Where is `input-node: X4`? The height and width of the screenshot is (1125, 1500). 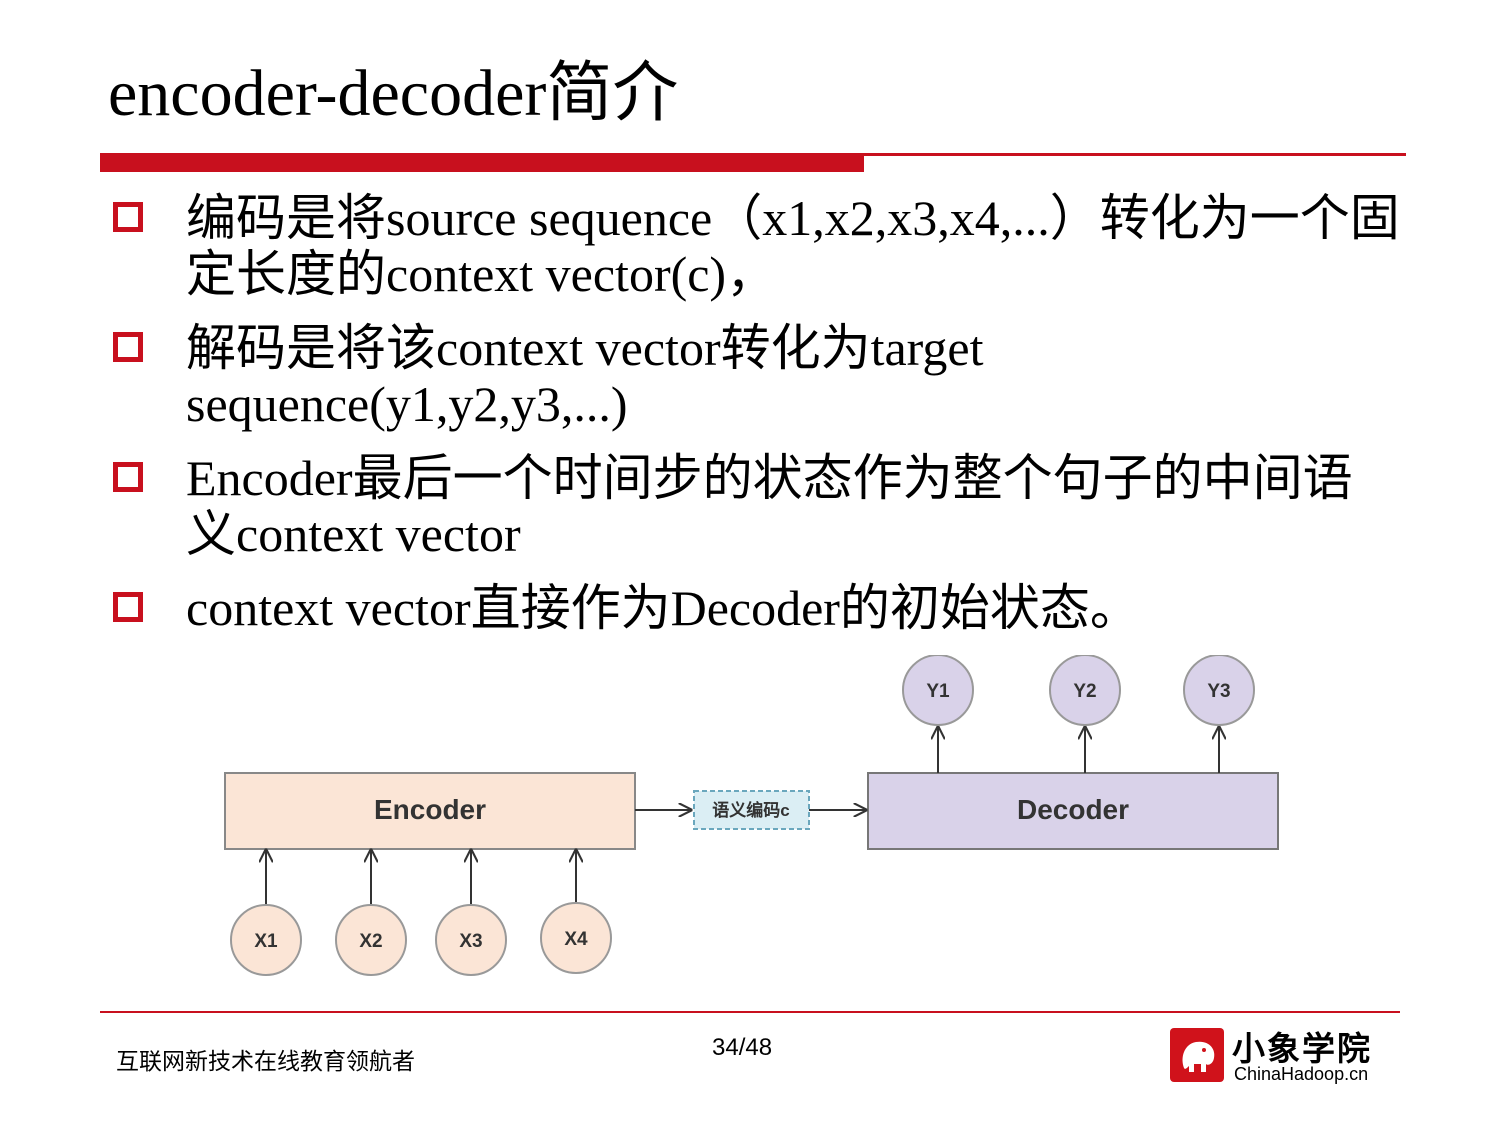
input-node: X4 is located at coordinates (576, 912).